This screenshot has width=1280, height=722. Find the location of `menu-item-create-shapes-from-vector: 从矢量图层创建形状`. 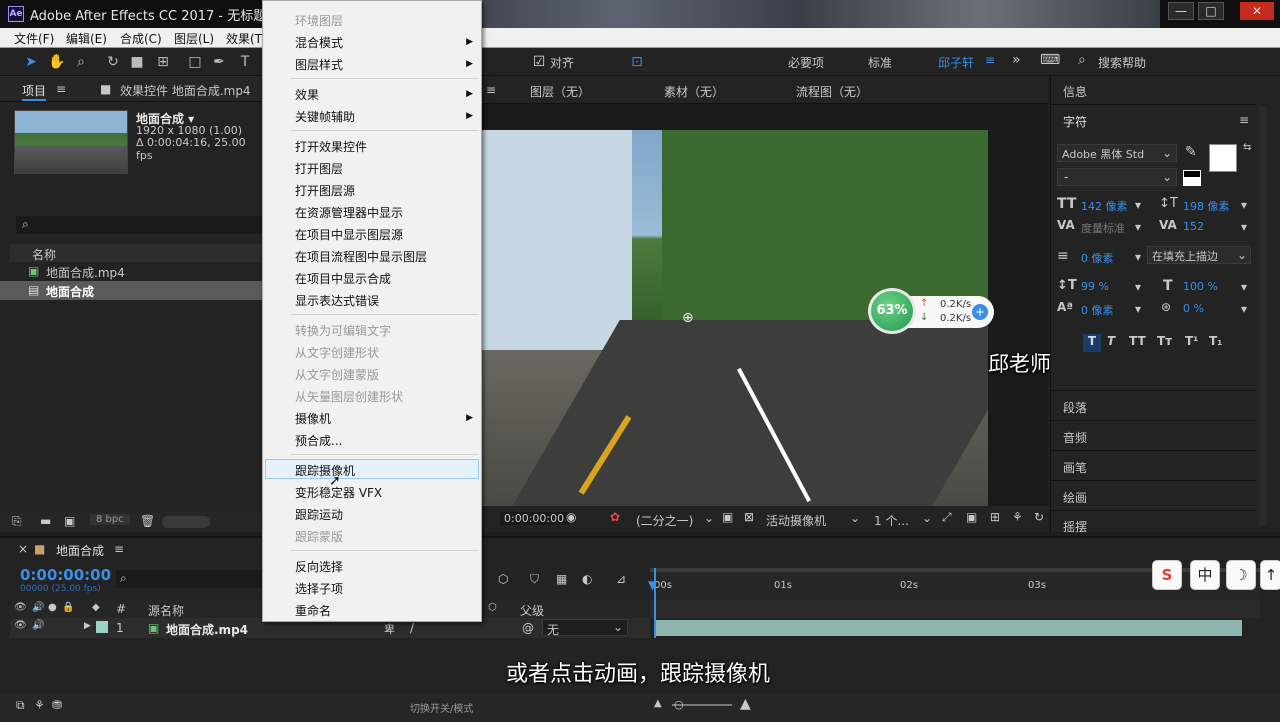

menu-item-create-shapes-from-vector: 从矢量图层创建形状 is located at coordinates (349, 396).